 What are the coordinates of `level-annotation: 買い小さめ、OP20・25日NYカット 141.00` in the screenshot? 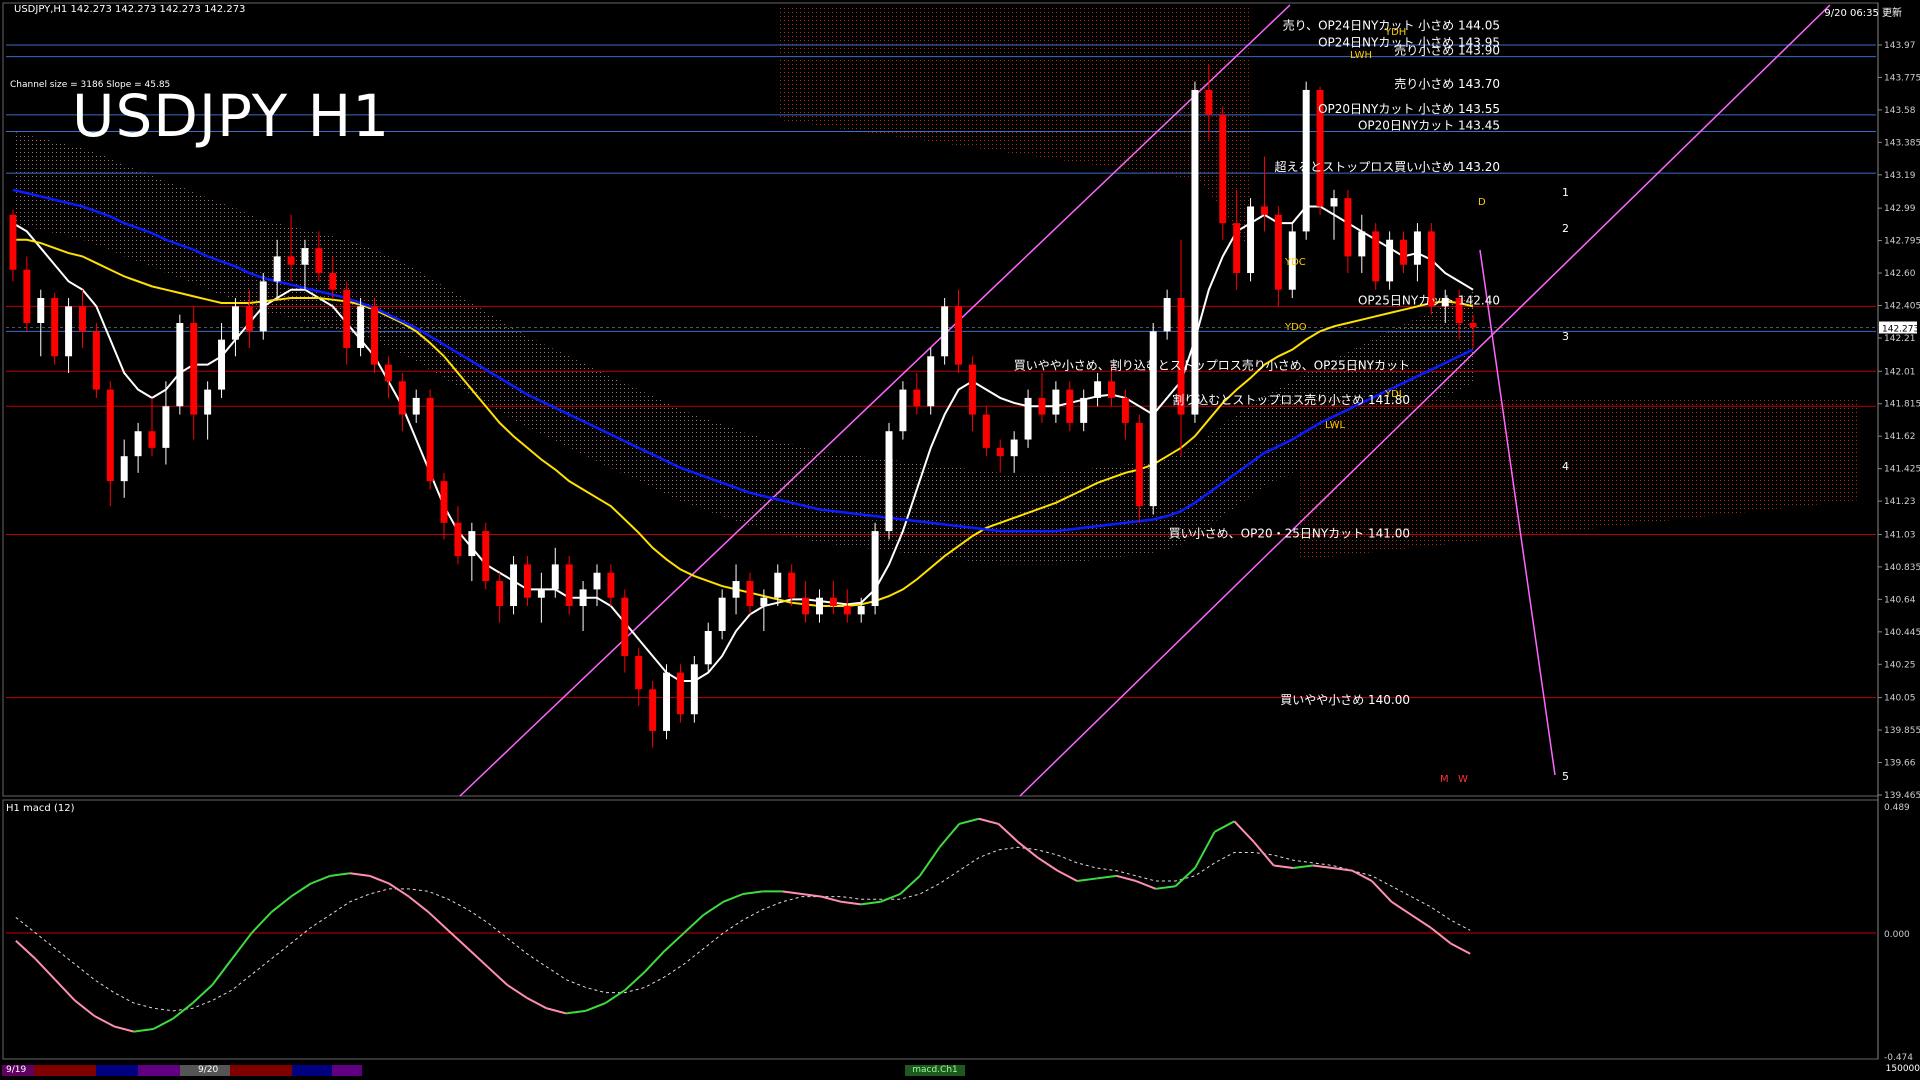 It's located at (1289, 533).